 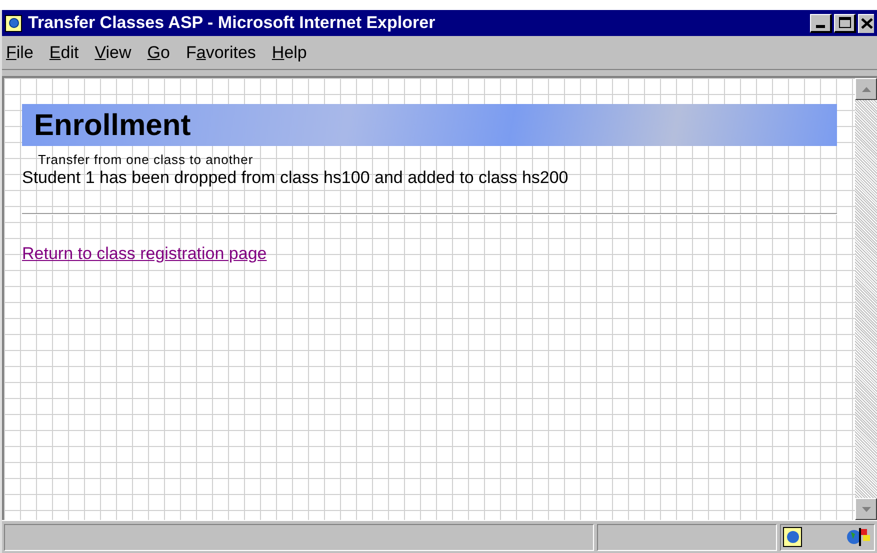 I want to click on scroll-up-button, so click(x=866, y=89).